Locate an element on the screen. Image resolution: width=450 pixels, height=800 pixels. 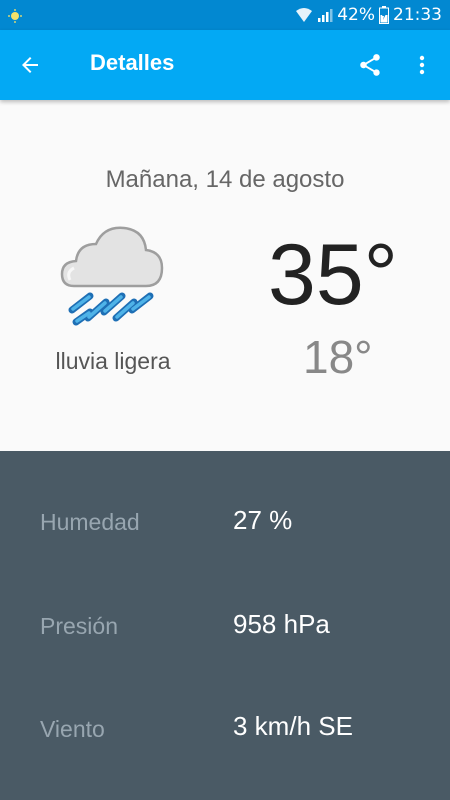
back-button is located at coordinates (30, 65).